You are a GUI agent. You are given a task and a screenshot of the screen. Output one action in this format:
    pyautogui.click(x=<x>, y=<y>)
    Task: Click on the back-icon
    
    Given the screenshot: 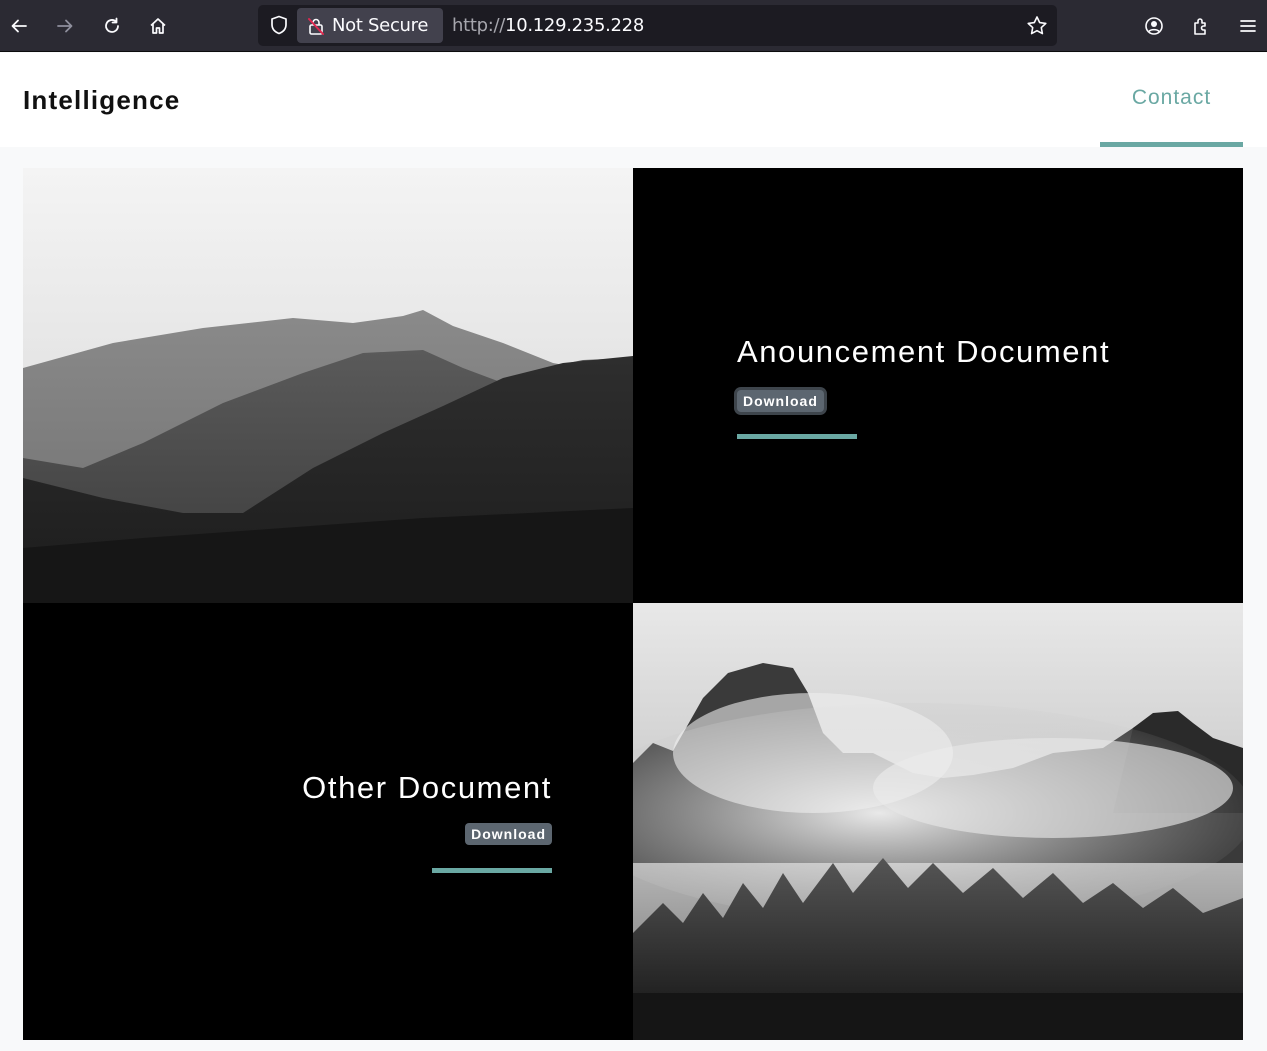 What is the action you would take?
    pyautogui.click(x=19, y=26)
    